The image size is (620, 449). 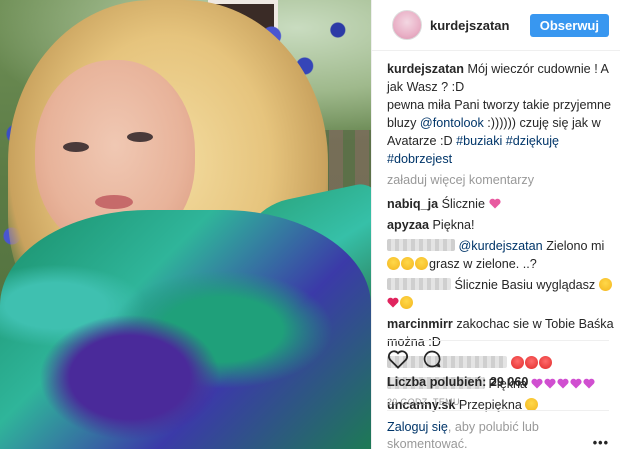 What do you see at coordinates (463, 204) in the screenshot?
I see `comment-text: Ślicznie` at bounding box center [463, 204].